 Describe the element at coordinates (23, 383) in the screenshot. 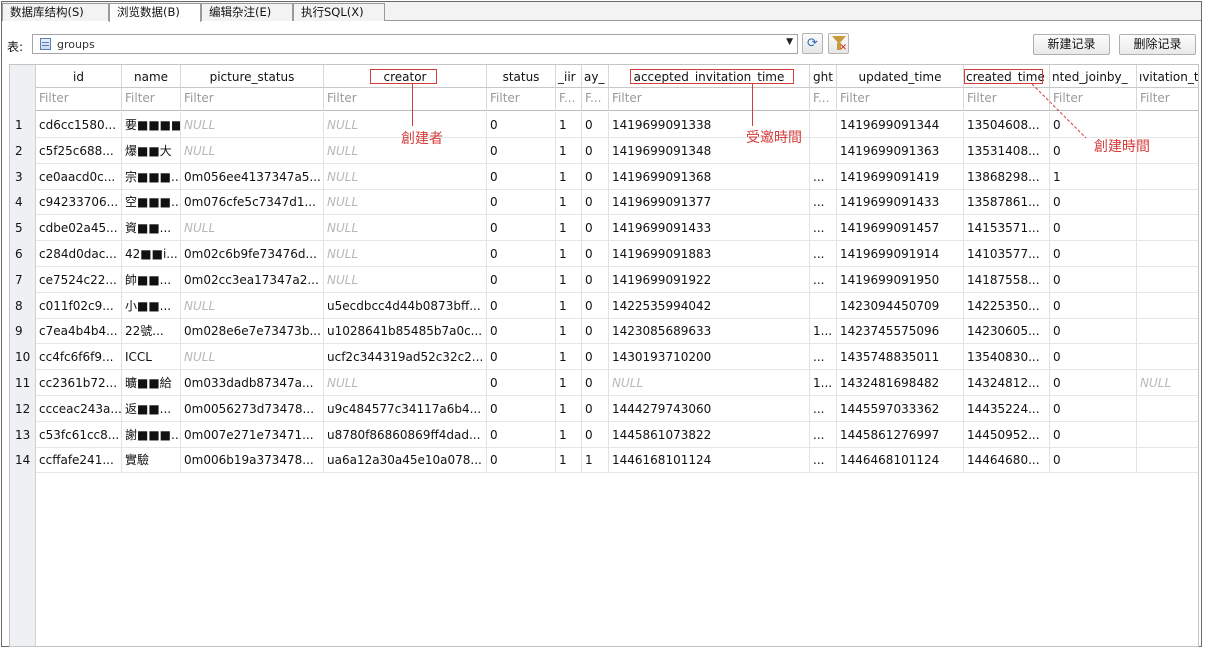

I see `row-number: 11` at that location.